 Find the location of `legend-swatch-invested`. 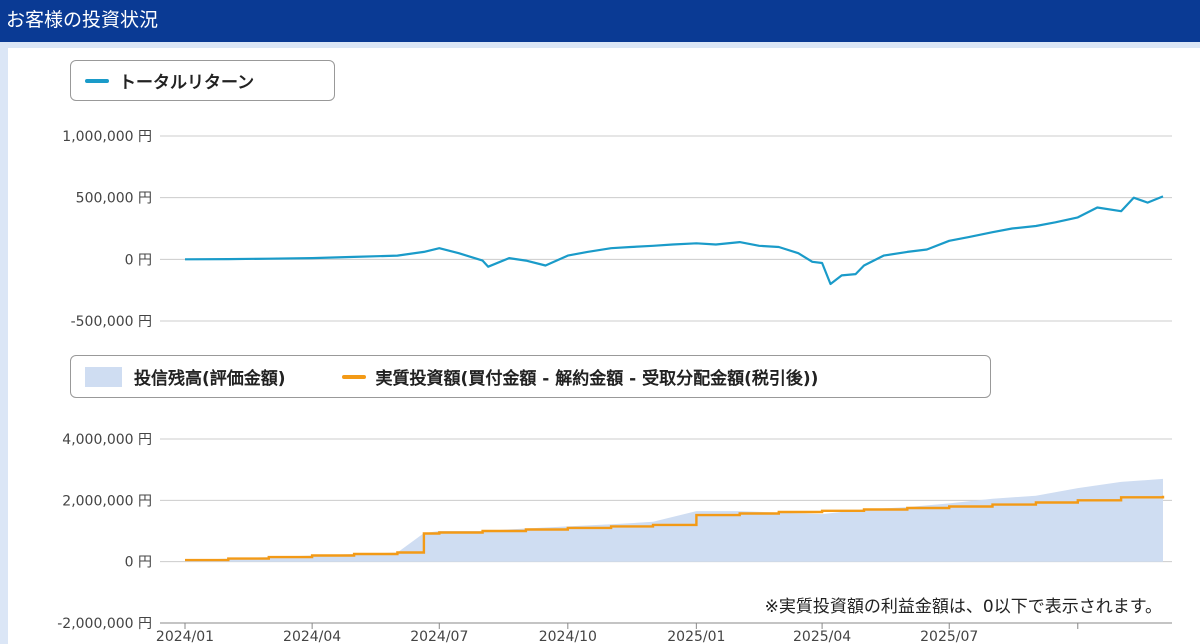

legend-swatch-invested is located at coordinates (353, 376).